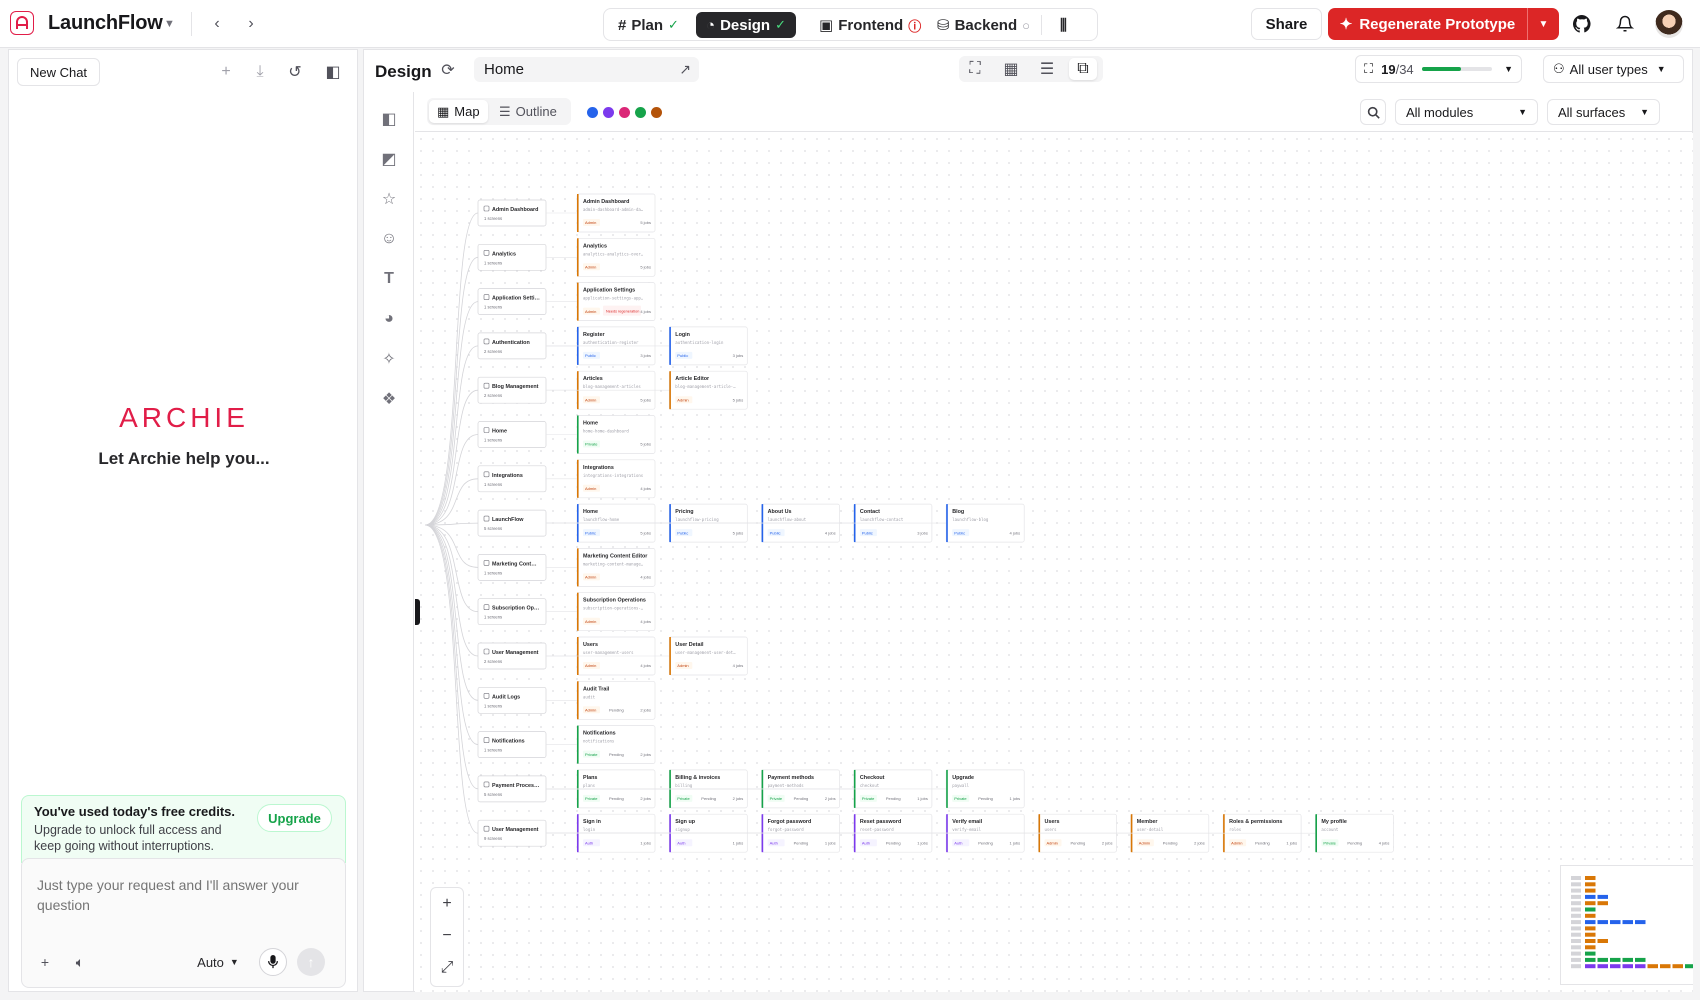 Image resolution: width=1700 pixels, height=1000 pixels. Describe the element at coordinates (294, 818) in the screenshot. I see `upgrade-button: Upgrade` at that location.